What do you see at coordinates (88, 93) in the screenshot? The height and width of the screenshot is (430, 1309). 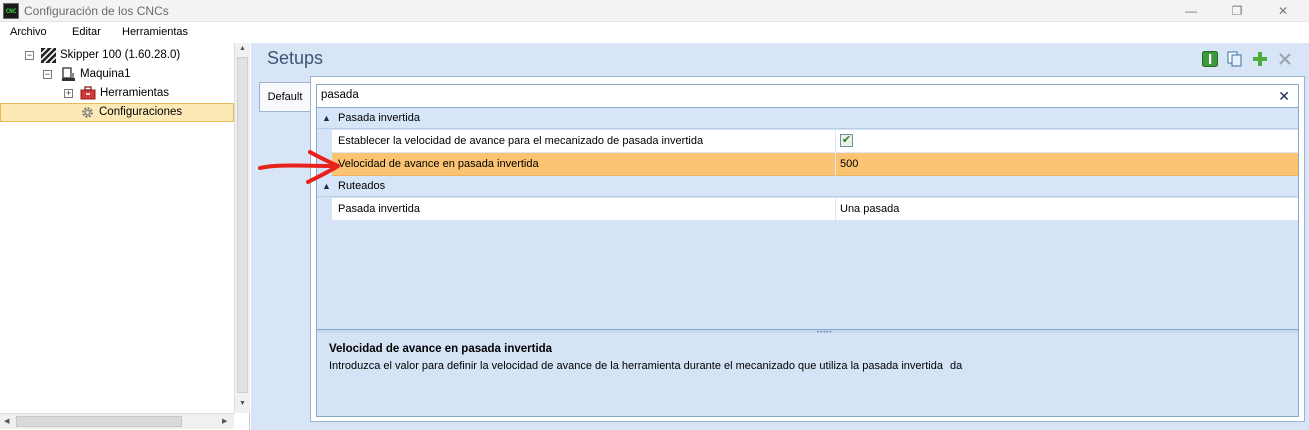 I see `toolbox-icon` at bounding box center [88, 93].